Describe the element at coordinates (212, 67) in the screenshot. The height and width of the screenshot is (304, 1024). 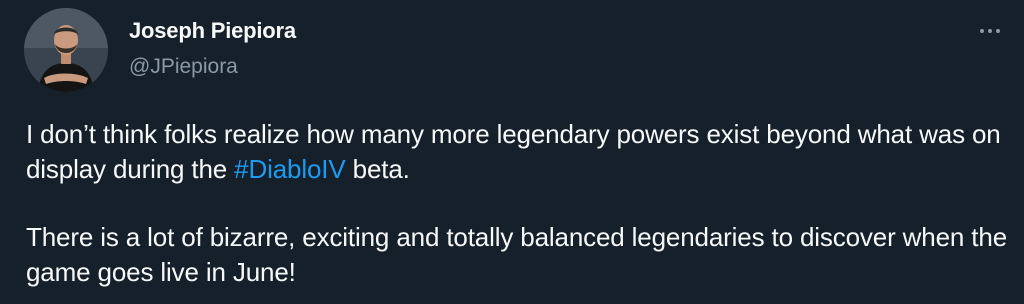
I see `author-handle: @JPiepiora` at that location.